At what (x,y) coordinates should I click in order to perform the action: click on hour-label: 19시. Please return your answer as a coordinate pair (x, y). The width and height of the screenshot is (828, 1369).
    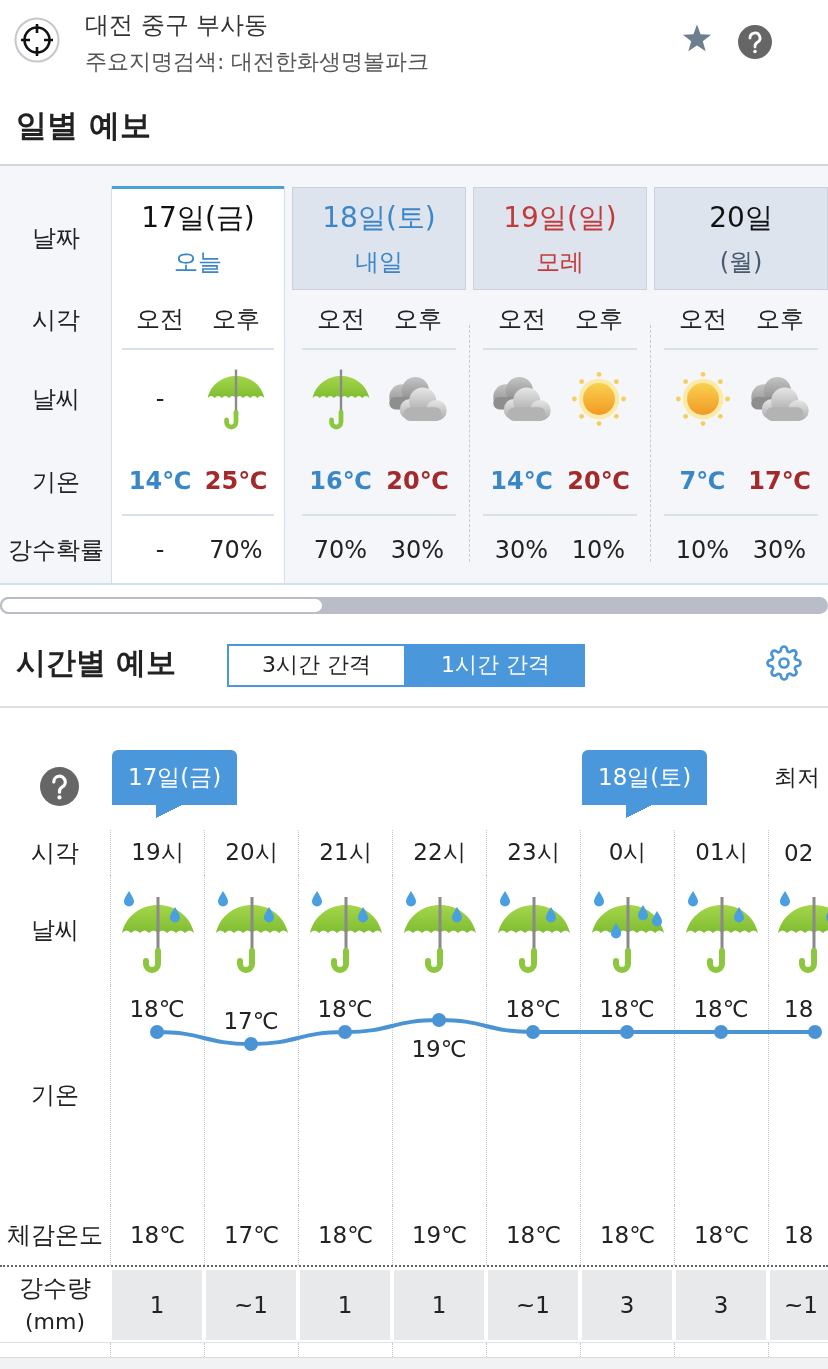
    Looking at the image, I should click on (157, 852).